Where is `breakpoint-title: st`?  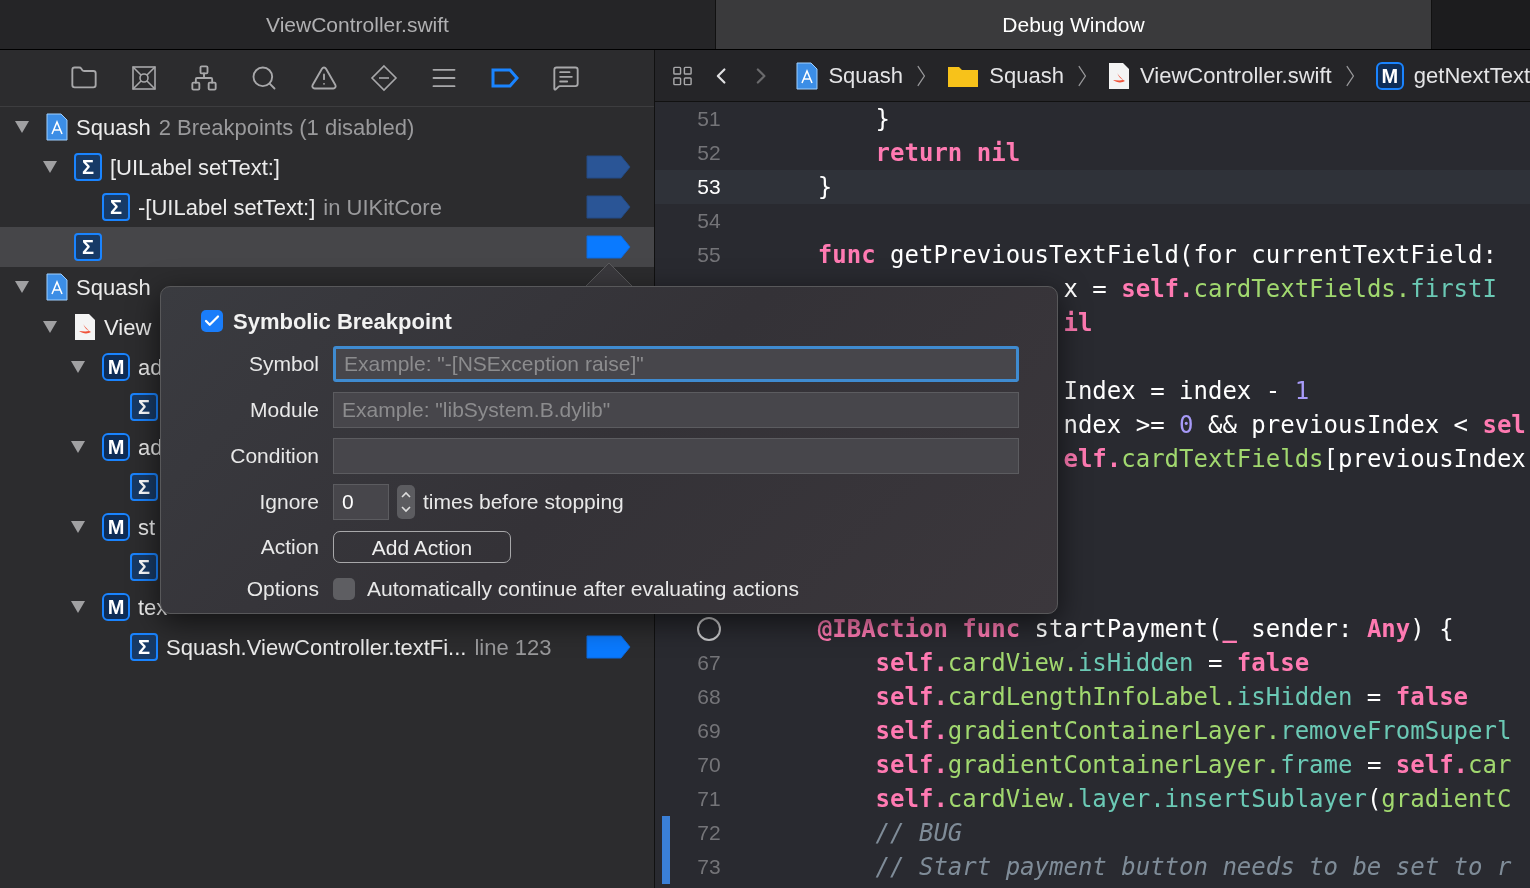
breakpoint-title: st is located at coordinates (147, 527).